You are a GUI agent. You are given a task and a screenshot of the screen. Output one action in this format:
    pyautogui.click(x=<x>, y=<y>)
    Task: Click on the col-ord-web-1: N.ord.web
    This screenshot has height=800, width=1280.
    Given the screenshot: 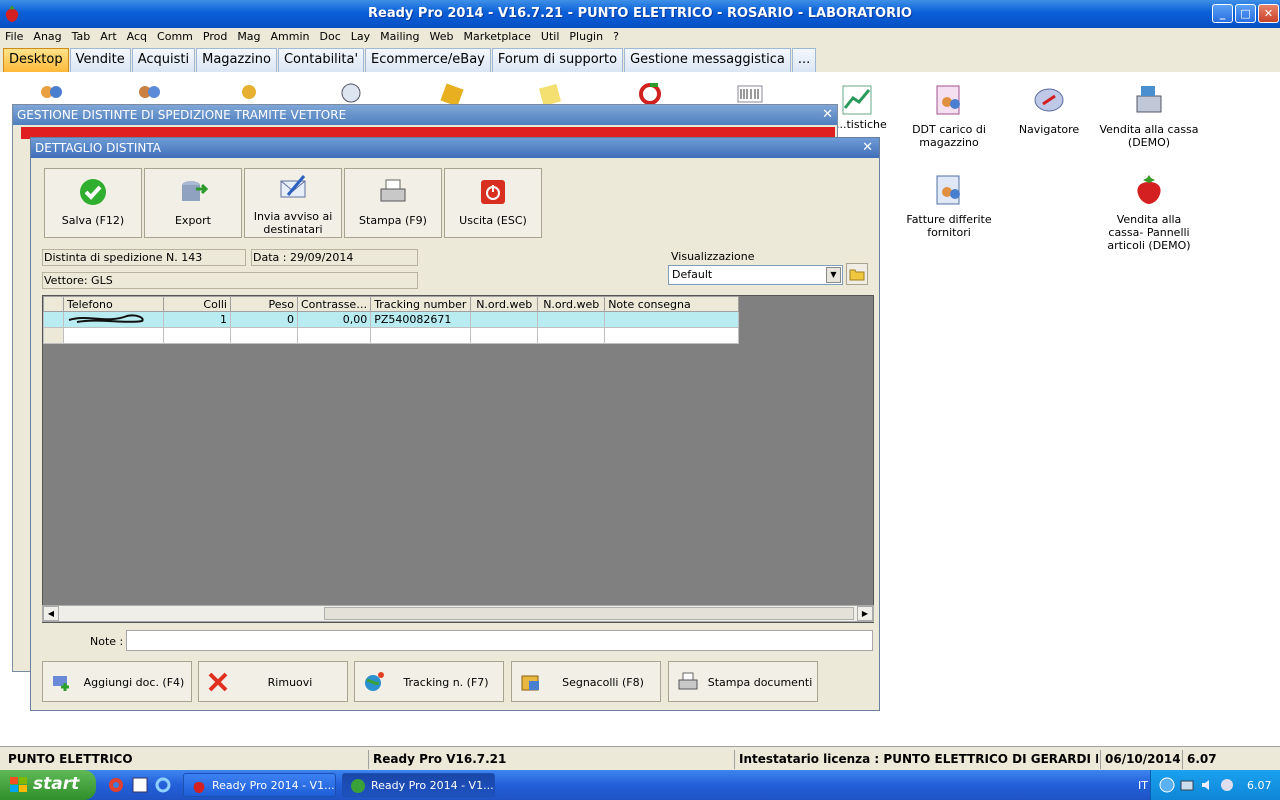 What is the action you would take?
    pyautogui.click(x=504, y=304)
    